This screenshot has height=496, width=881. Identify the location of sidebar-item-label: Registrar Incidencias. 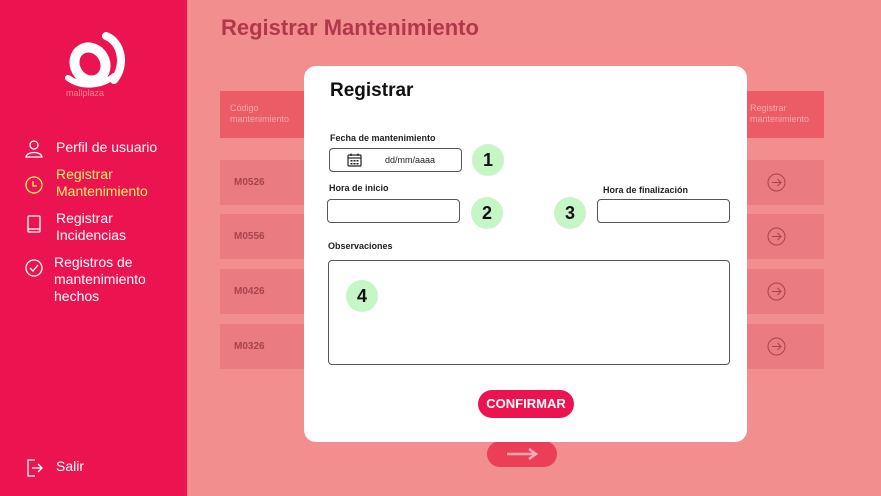
(91, 226).